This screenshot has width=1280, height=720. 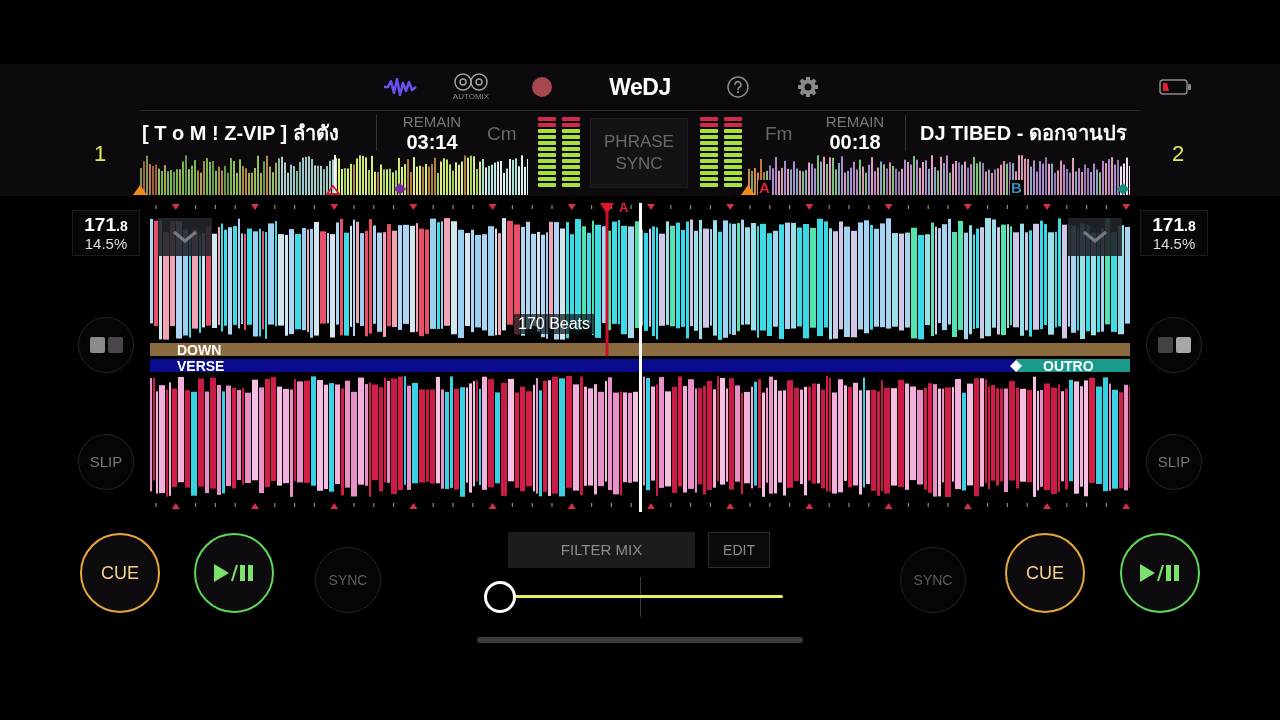 I want to click on phrase-sync-button: PHRASE SYNC, so click(x=639, y=153).